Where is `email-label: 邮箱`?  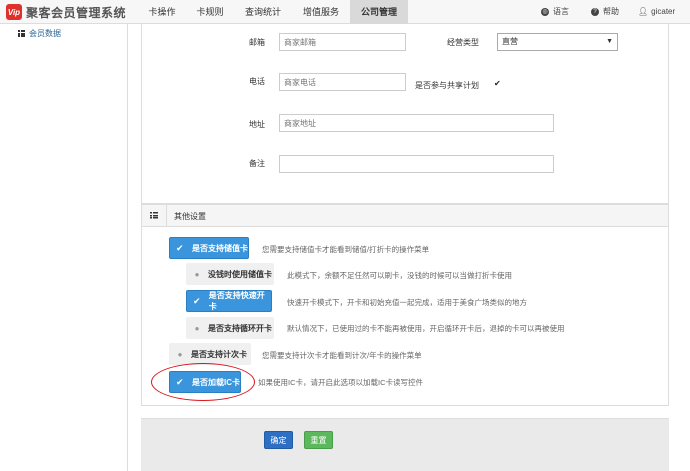 email-label: 邮箱 is located at coordinates (257, 42).